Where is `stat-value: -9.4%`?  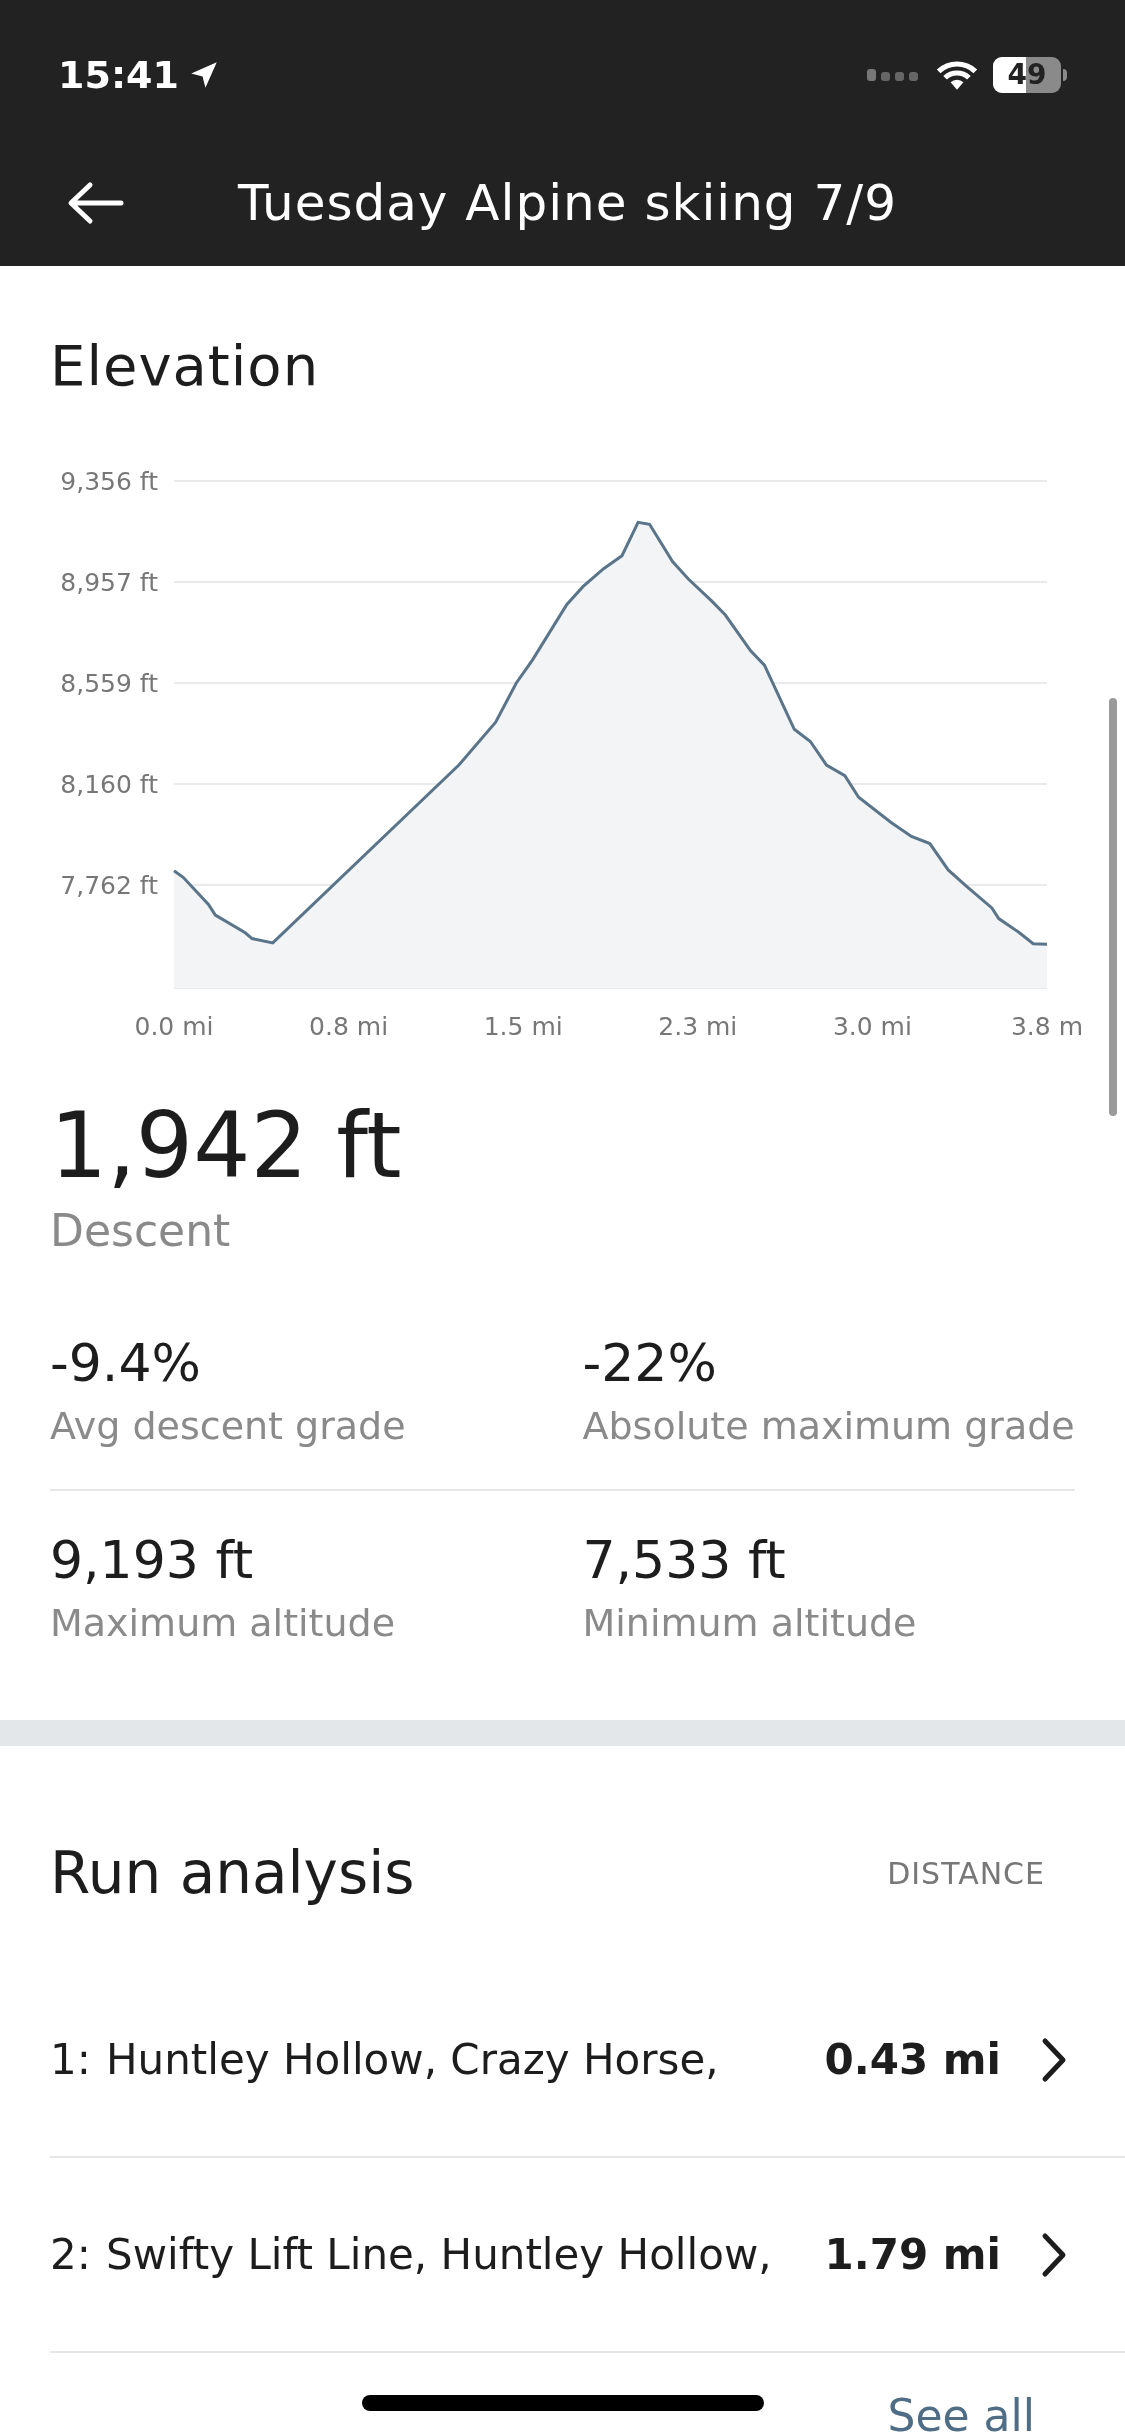 stat-value: -9.4% is located at coordinates (126, 1363).